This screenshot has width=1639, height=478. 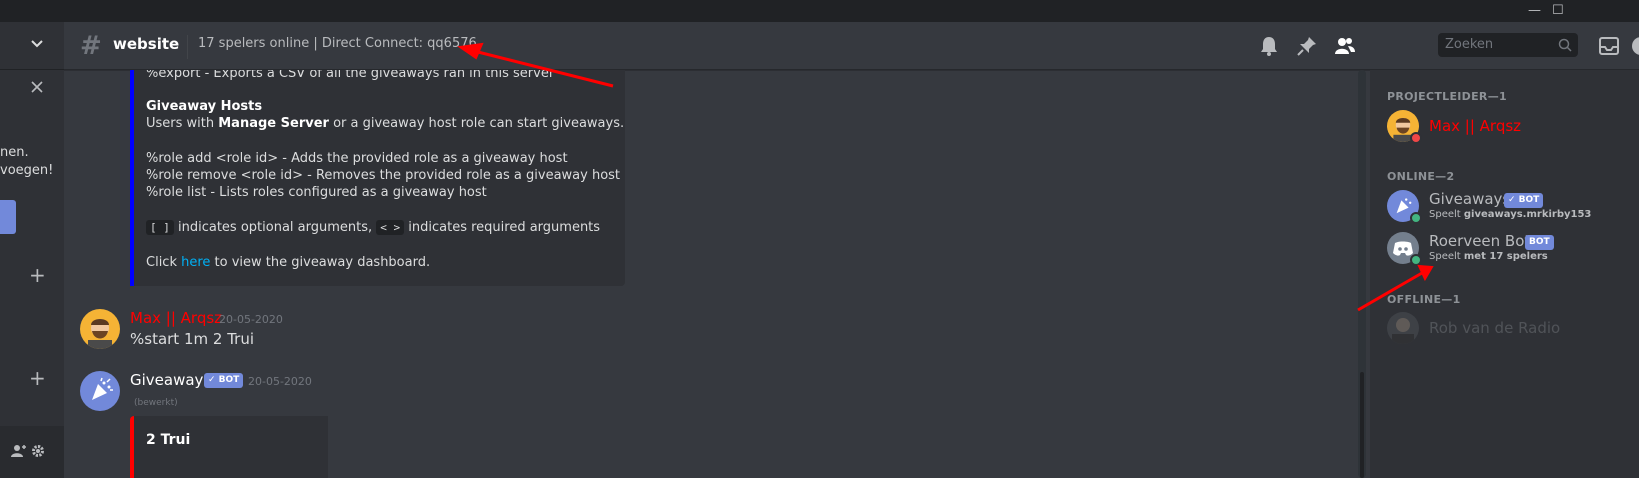 I want to click on group-title: ONLINE—2, so click(x=1421, y=176).